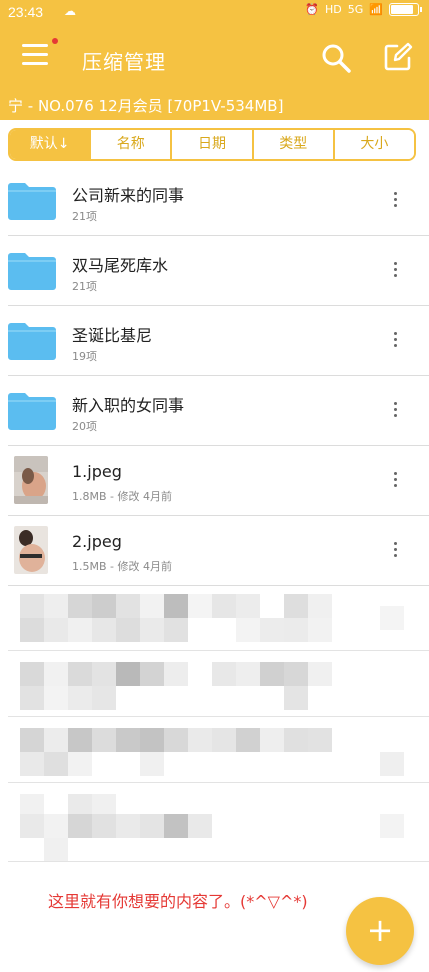 The image size is (429, 972). I want to click on tab-sort-size: 大小, so click(374, 144).